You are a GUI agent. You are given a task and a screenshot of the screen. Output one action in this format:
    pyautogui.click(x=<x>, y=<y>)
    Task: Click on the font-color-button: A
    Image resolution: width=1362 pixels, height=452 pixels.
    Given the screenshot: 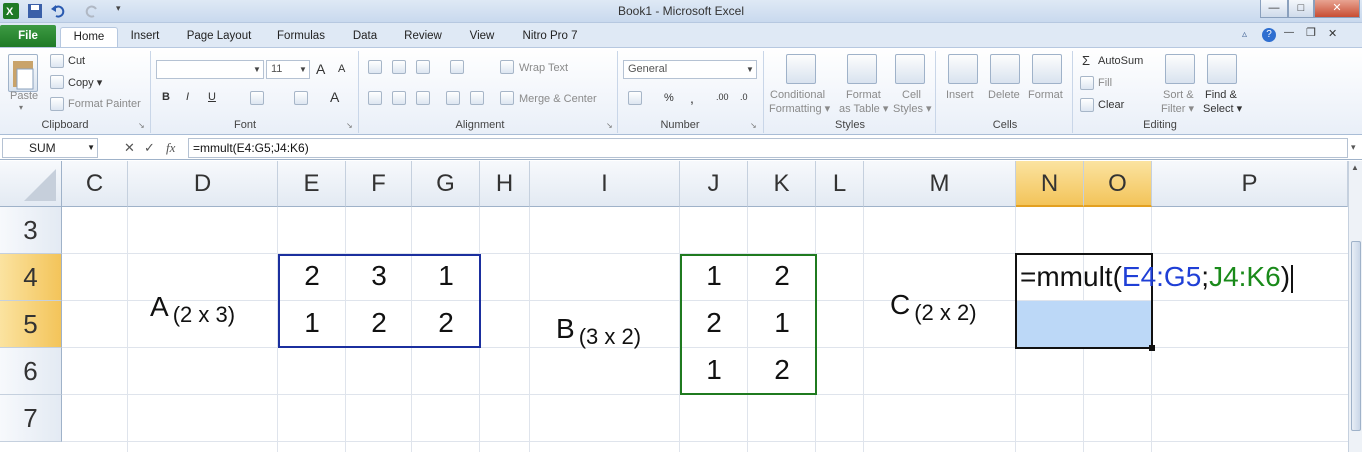 What is the action you would take?
    pyautogui.click(x=334, y=97)
    